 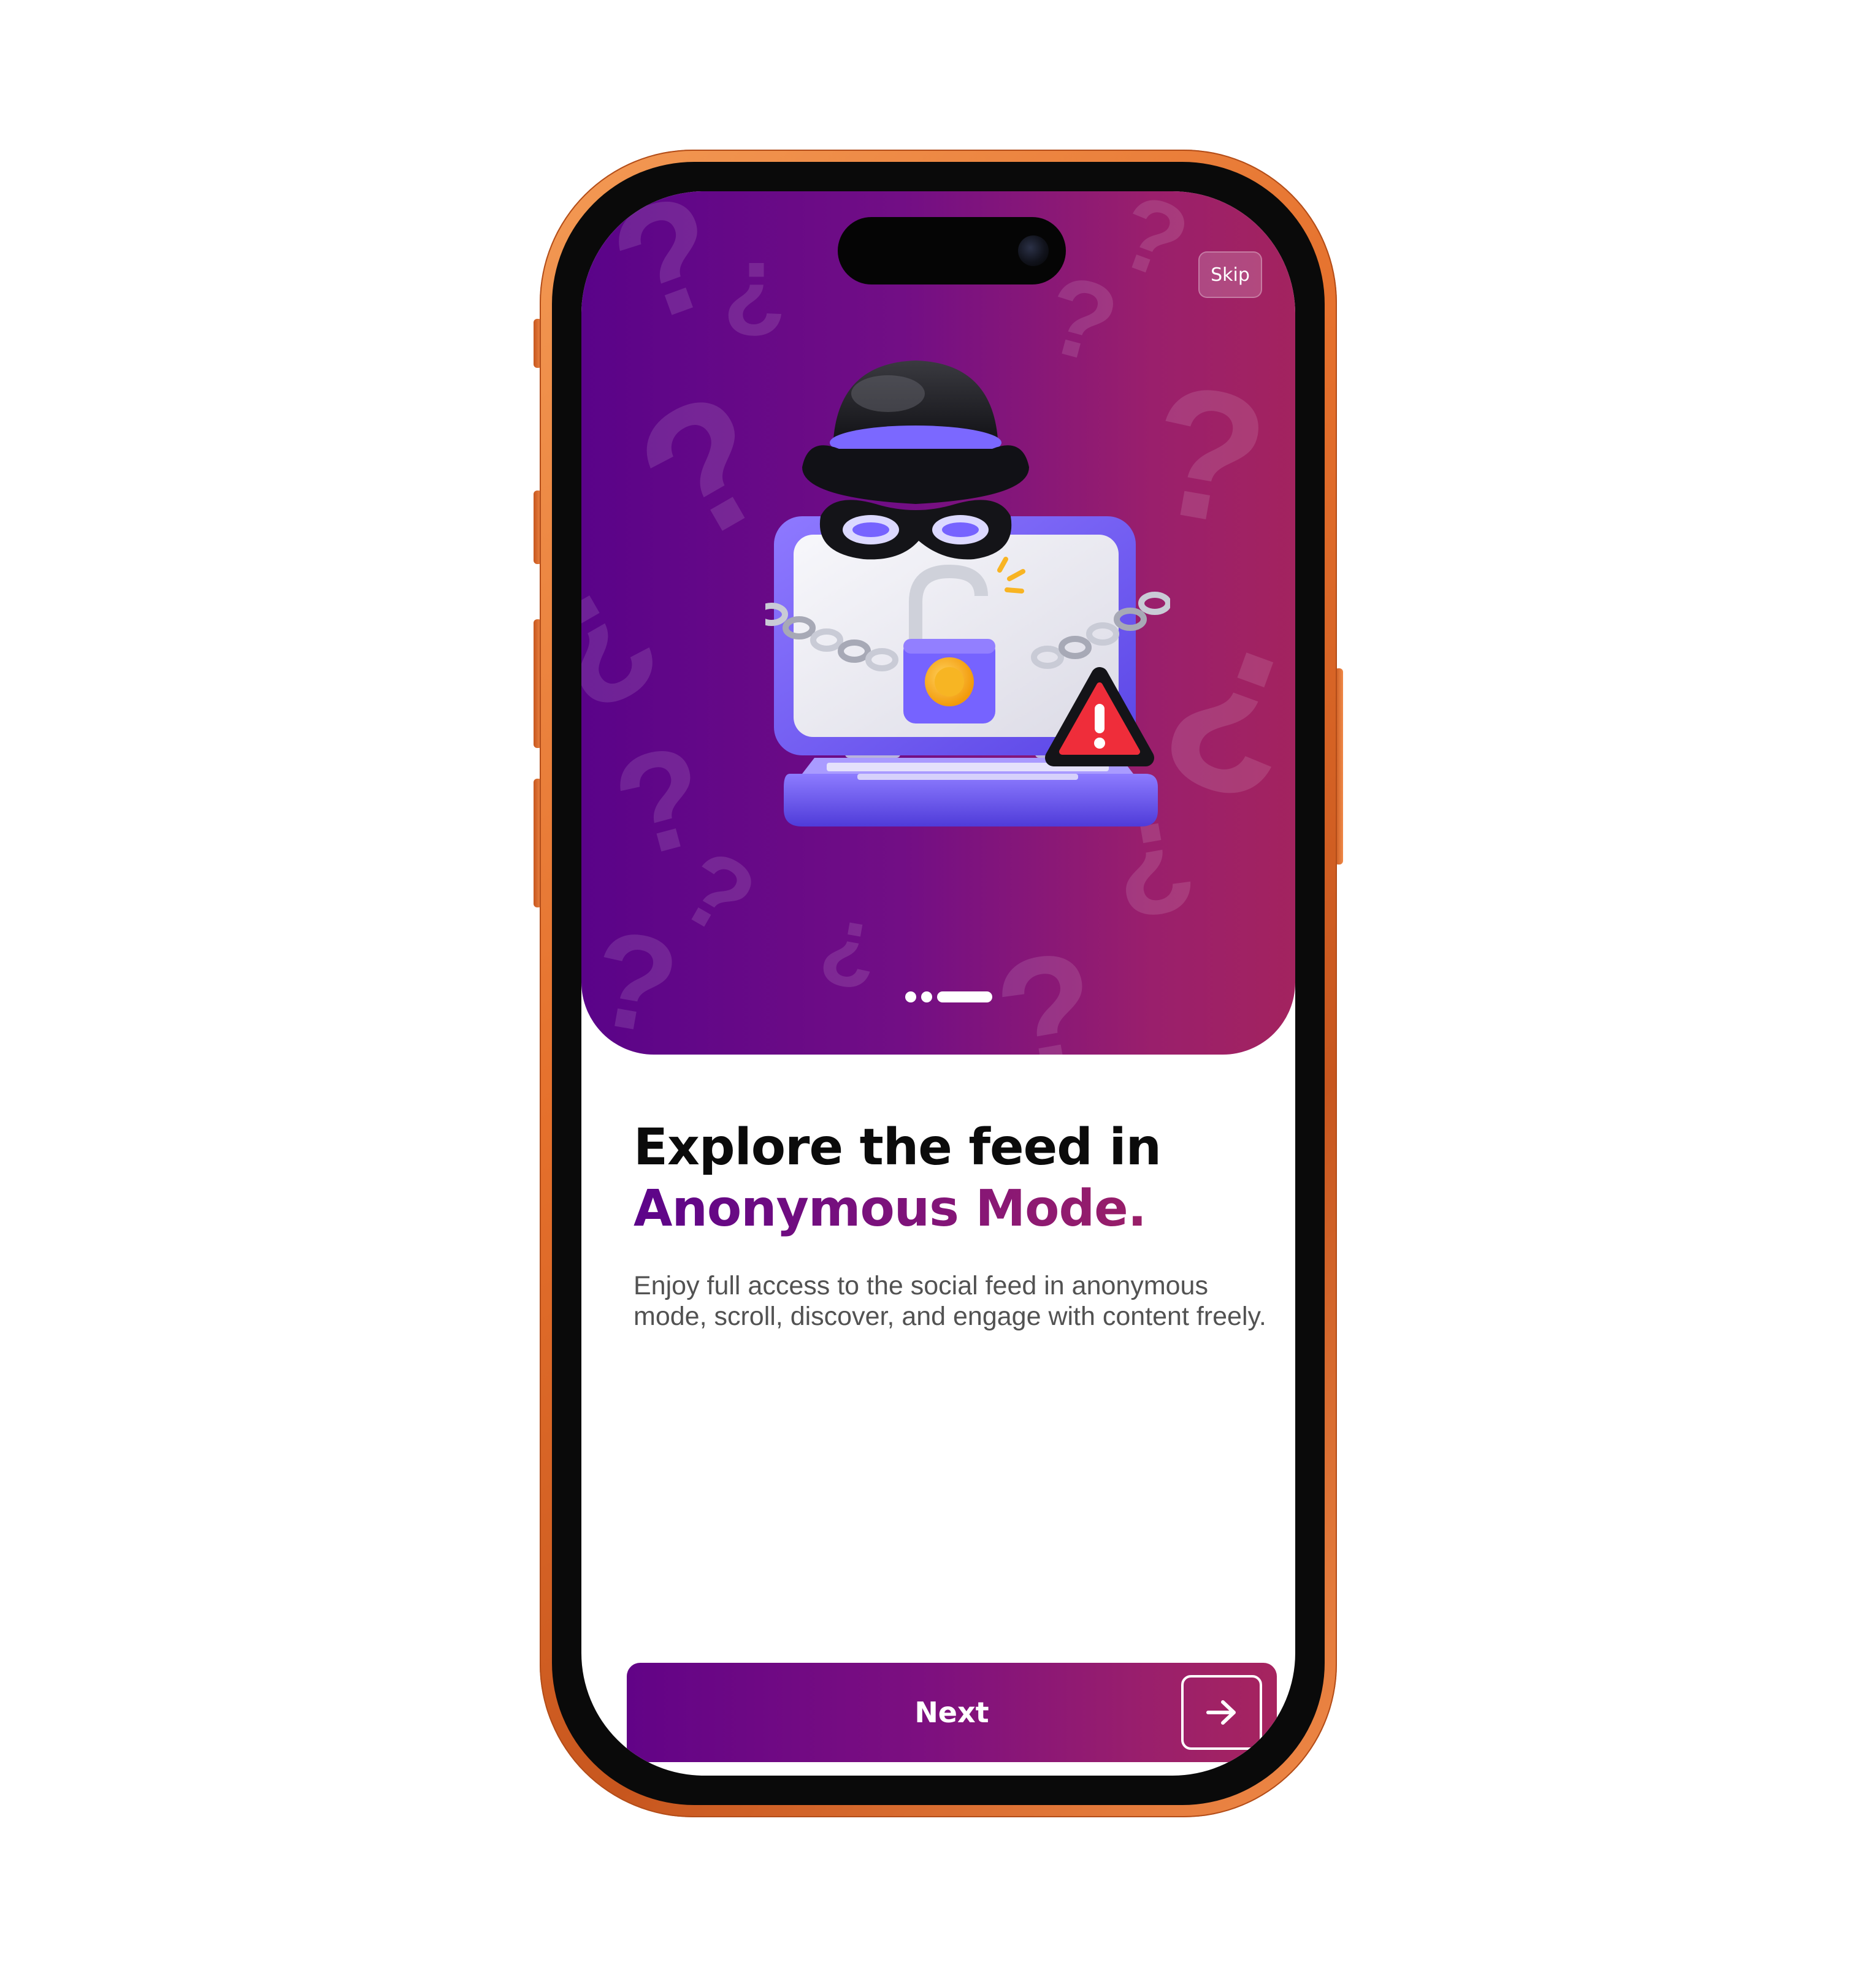 I want to click on page-indicator, so click(x=948, y=997).